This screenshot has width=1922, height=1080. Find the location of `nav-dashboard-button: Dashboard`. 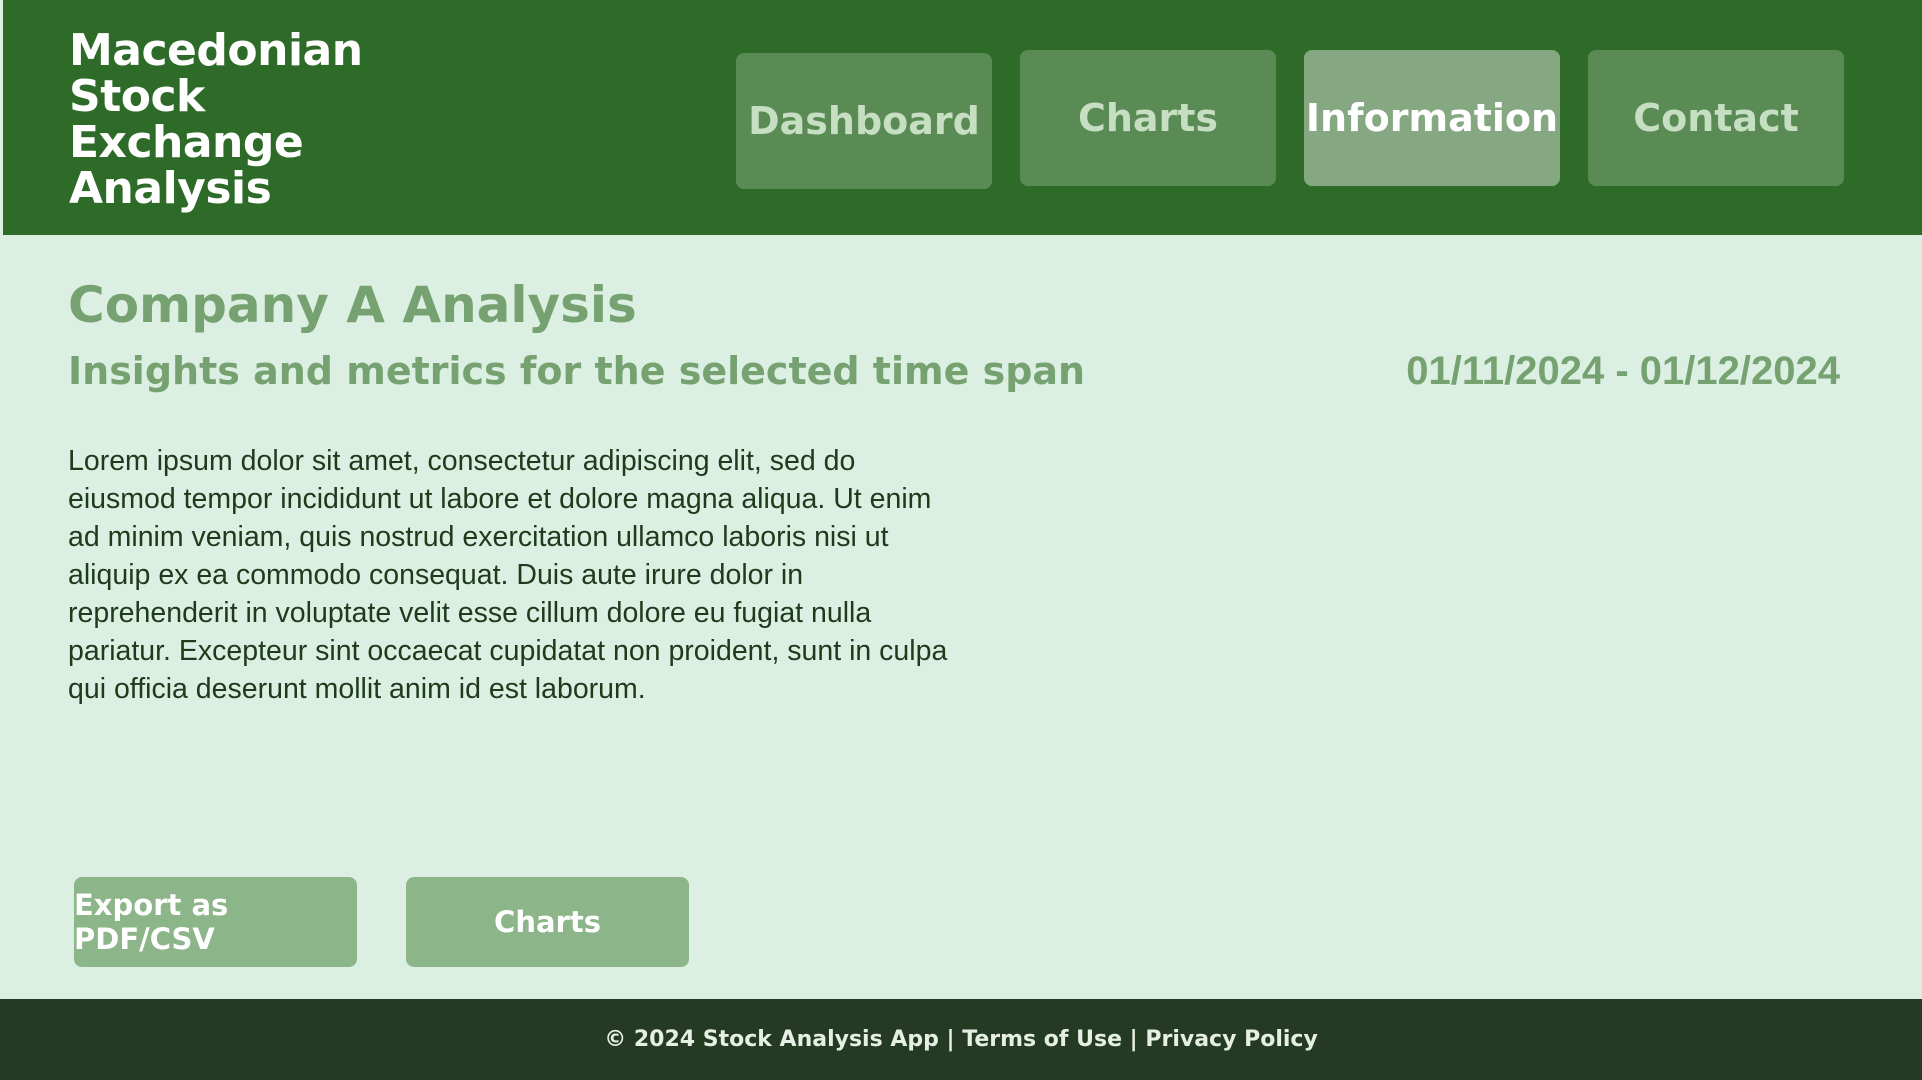

nav-dashboard-button: Dashboard is located at coordinates (864, 121).